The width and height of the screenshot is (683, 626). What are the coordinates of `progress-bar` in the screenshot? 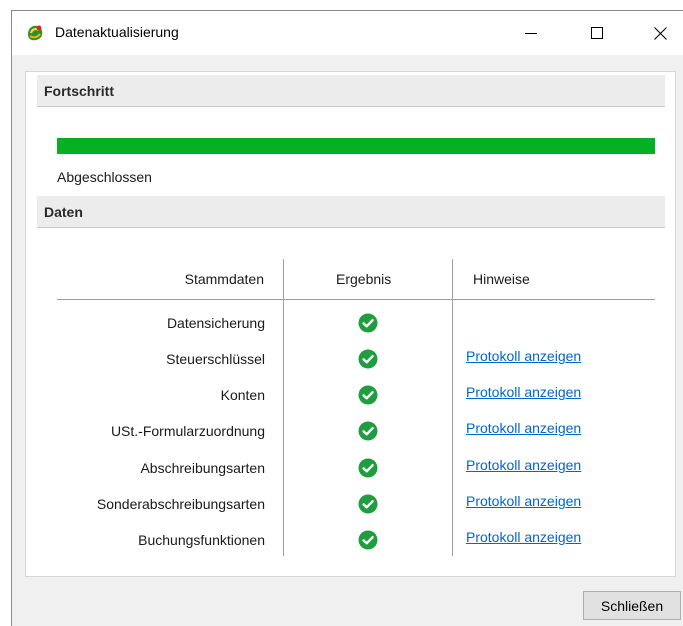 It's located at (356, 146).